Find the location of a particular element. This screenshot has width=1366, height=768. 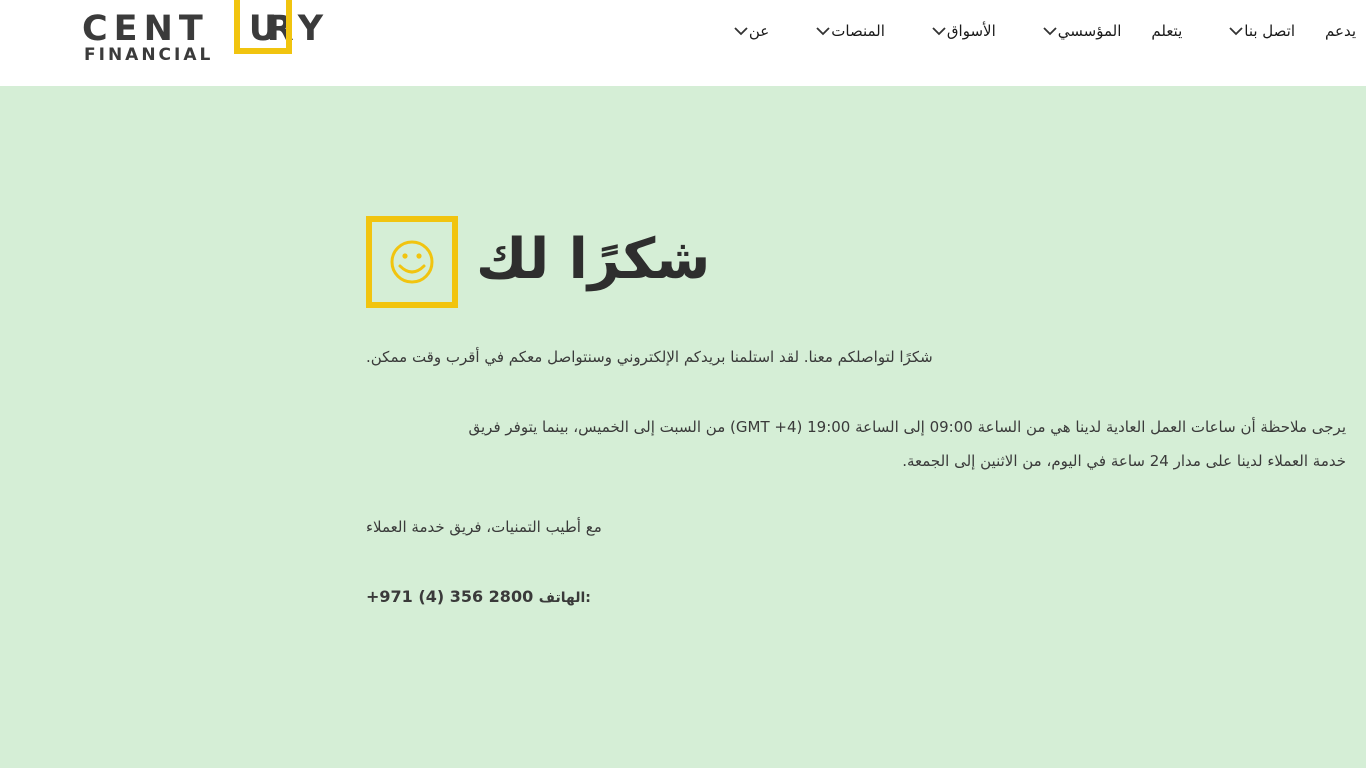

nav-item-5: المنصات is located at coordinates (842, 31).